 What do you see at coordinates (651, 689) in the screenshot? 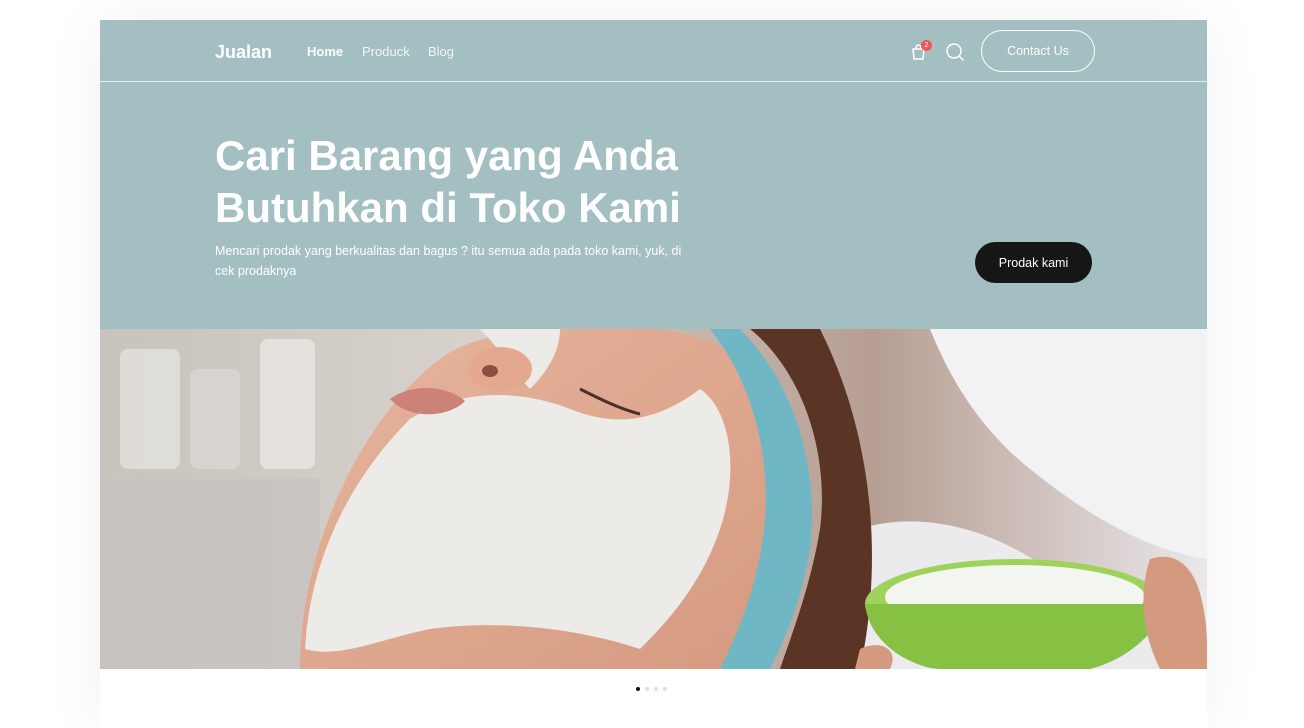
I see `carousel-dots` at bounding box center [651, 689].